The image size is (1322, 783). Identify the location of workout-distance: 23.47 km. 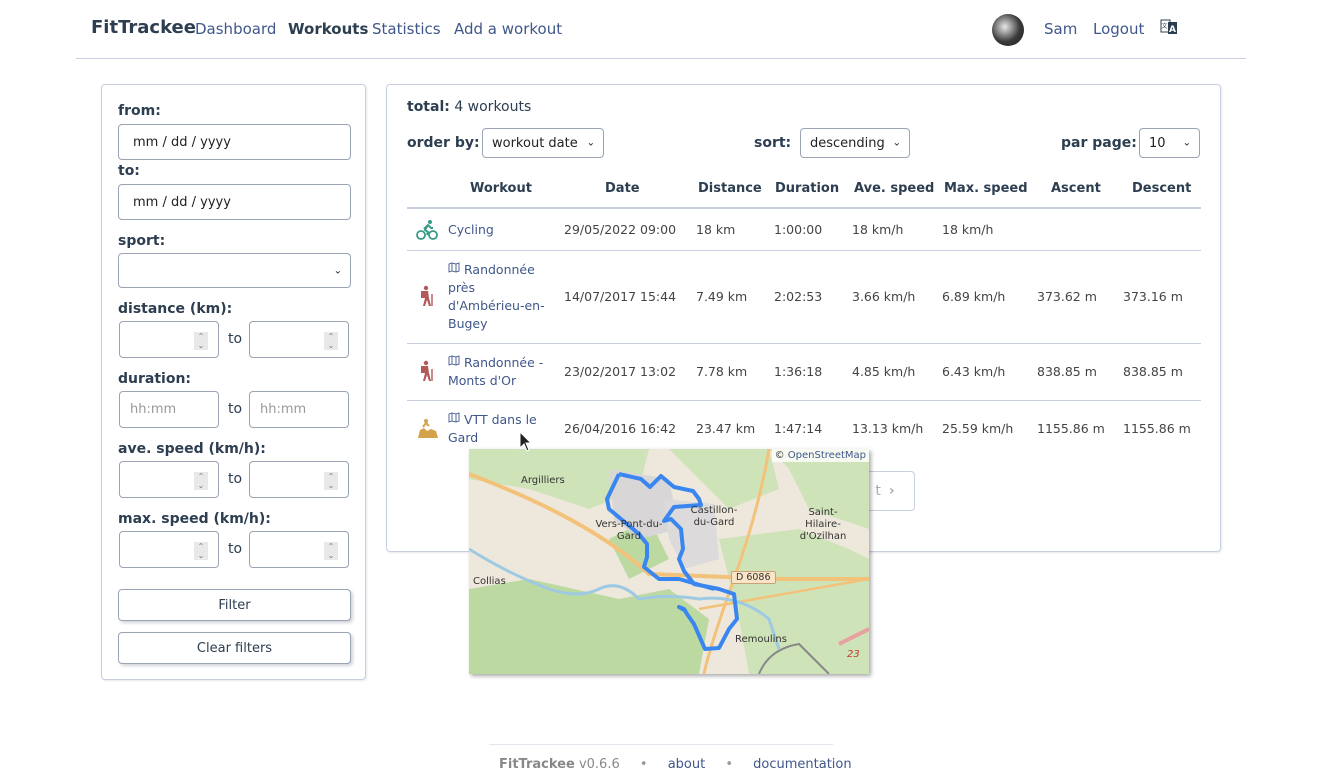
(726, 428).